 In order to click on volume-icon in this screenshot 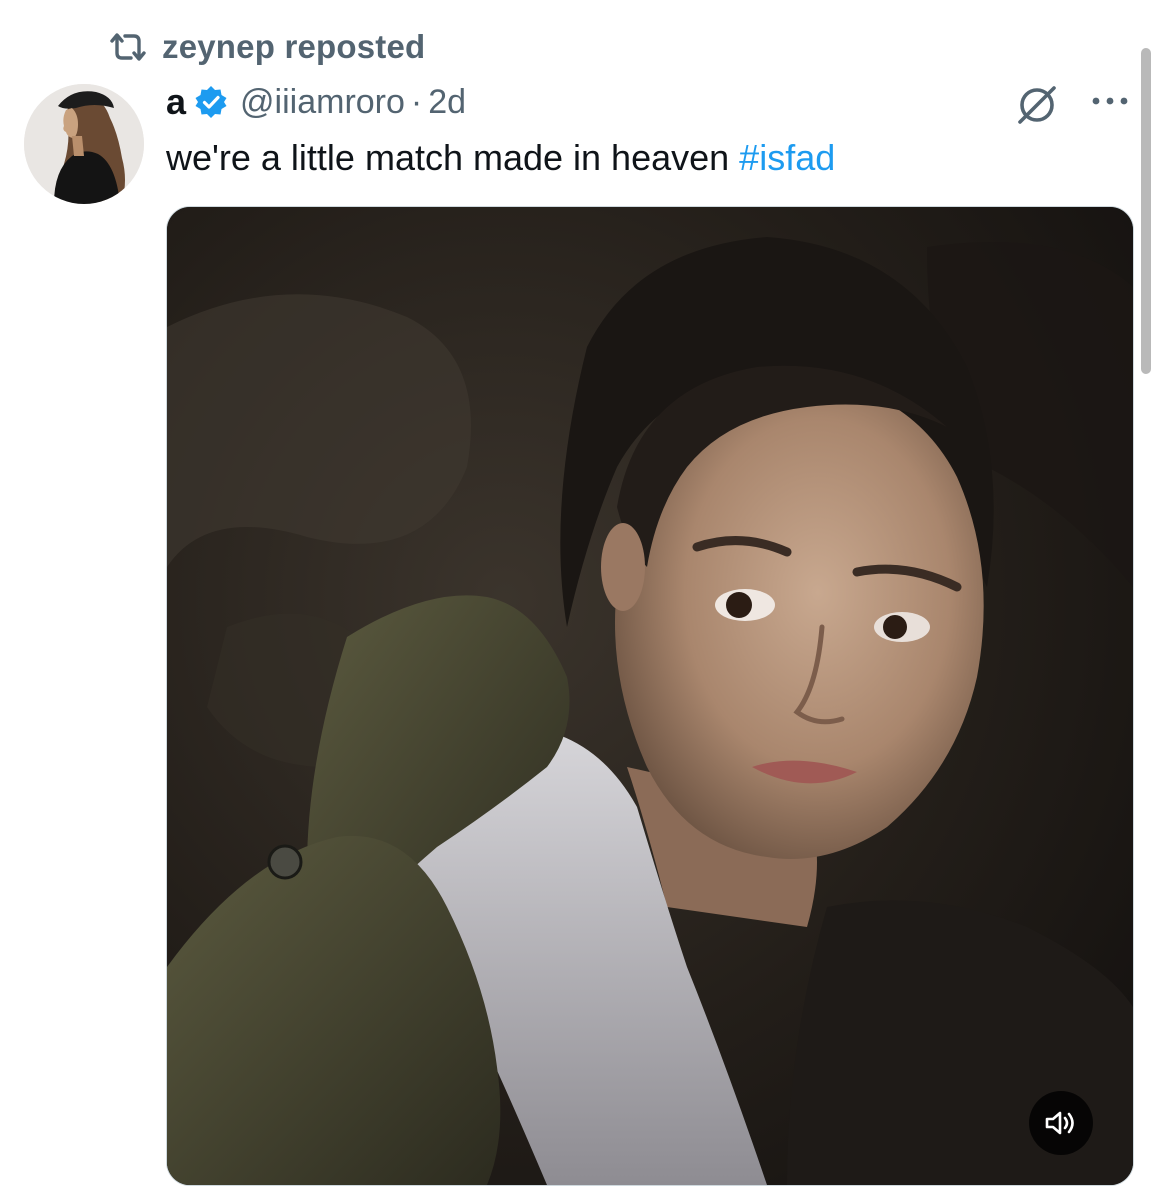, I will do `click(1061, 1123)`.